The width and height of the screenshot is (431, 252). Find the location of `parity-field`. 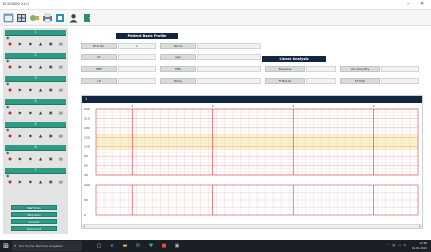

parity-field is located at coordinates (229, 81).